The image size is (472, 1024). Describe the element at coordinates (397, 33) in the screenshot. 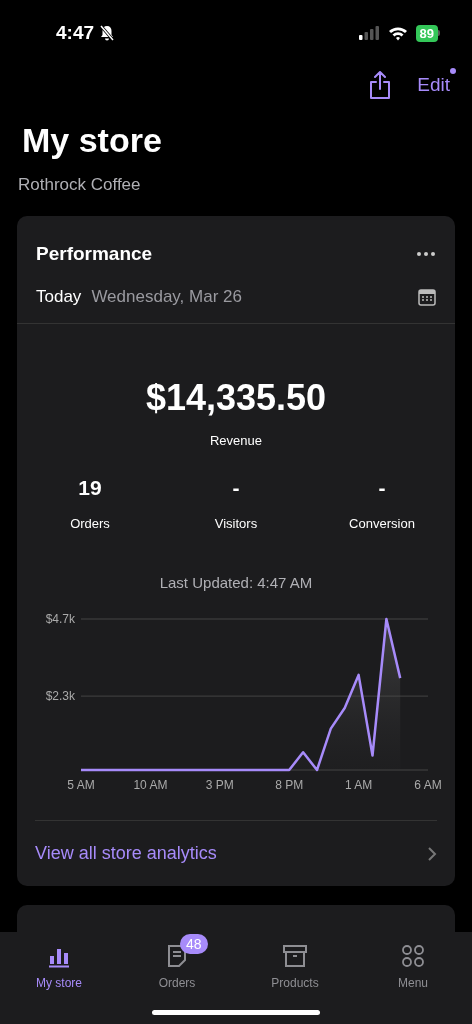

I see `wifi-icon` at that location.